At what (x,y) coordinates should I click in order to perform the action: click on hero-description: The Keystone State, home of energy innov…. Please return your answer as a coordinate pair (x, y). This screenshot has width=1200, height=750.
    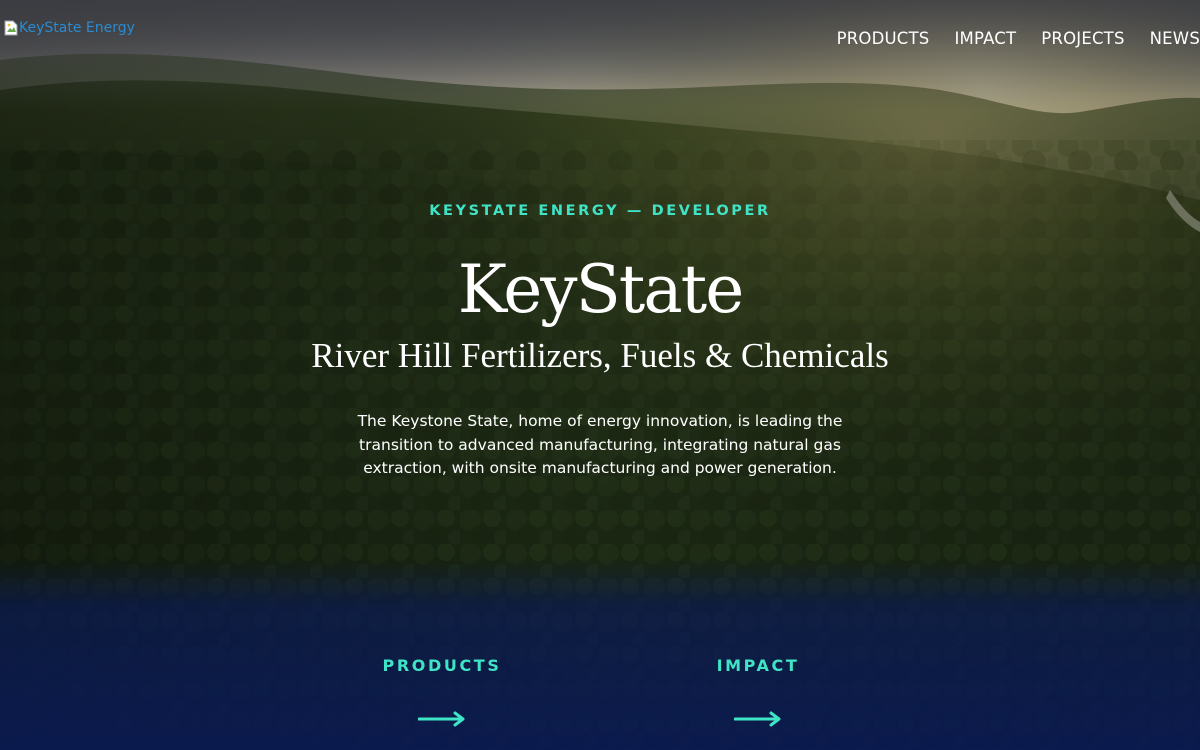
    Looking at the image, I should click on (600, 444).